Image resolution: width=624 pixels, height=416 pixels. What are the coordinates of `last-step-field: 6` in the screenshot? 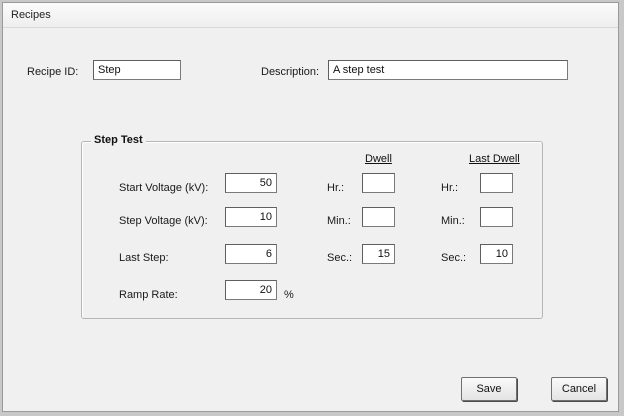 It's located at (251, 254).